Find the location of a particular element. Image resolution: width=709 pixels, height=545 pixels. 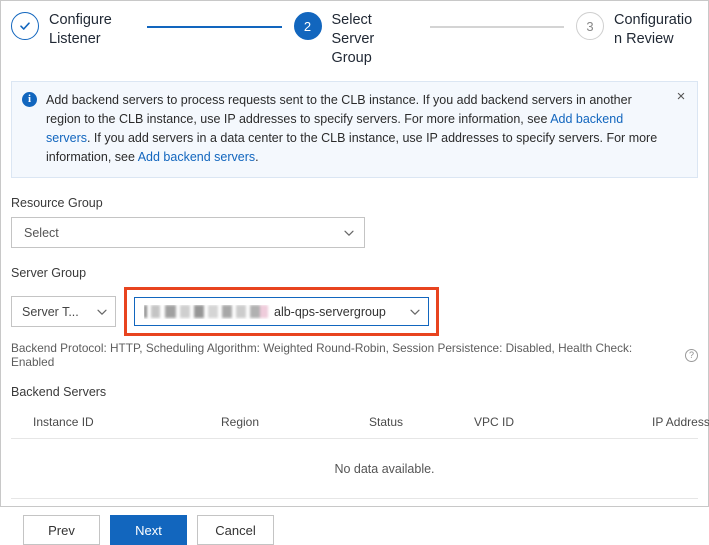

step-2-circle: 2 is located at coordinates (307, 26).